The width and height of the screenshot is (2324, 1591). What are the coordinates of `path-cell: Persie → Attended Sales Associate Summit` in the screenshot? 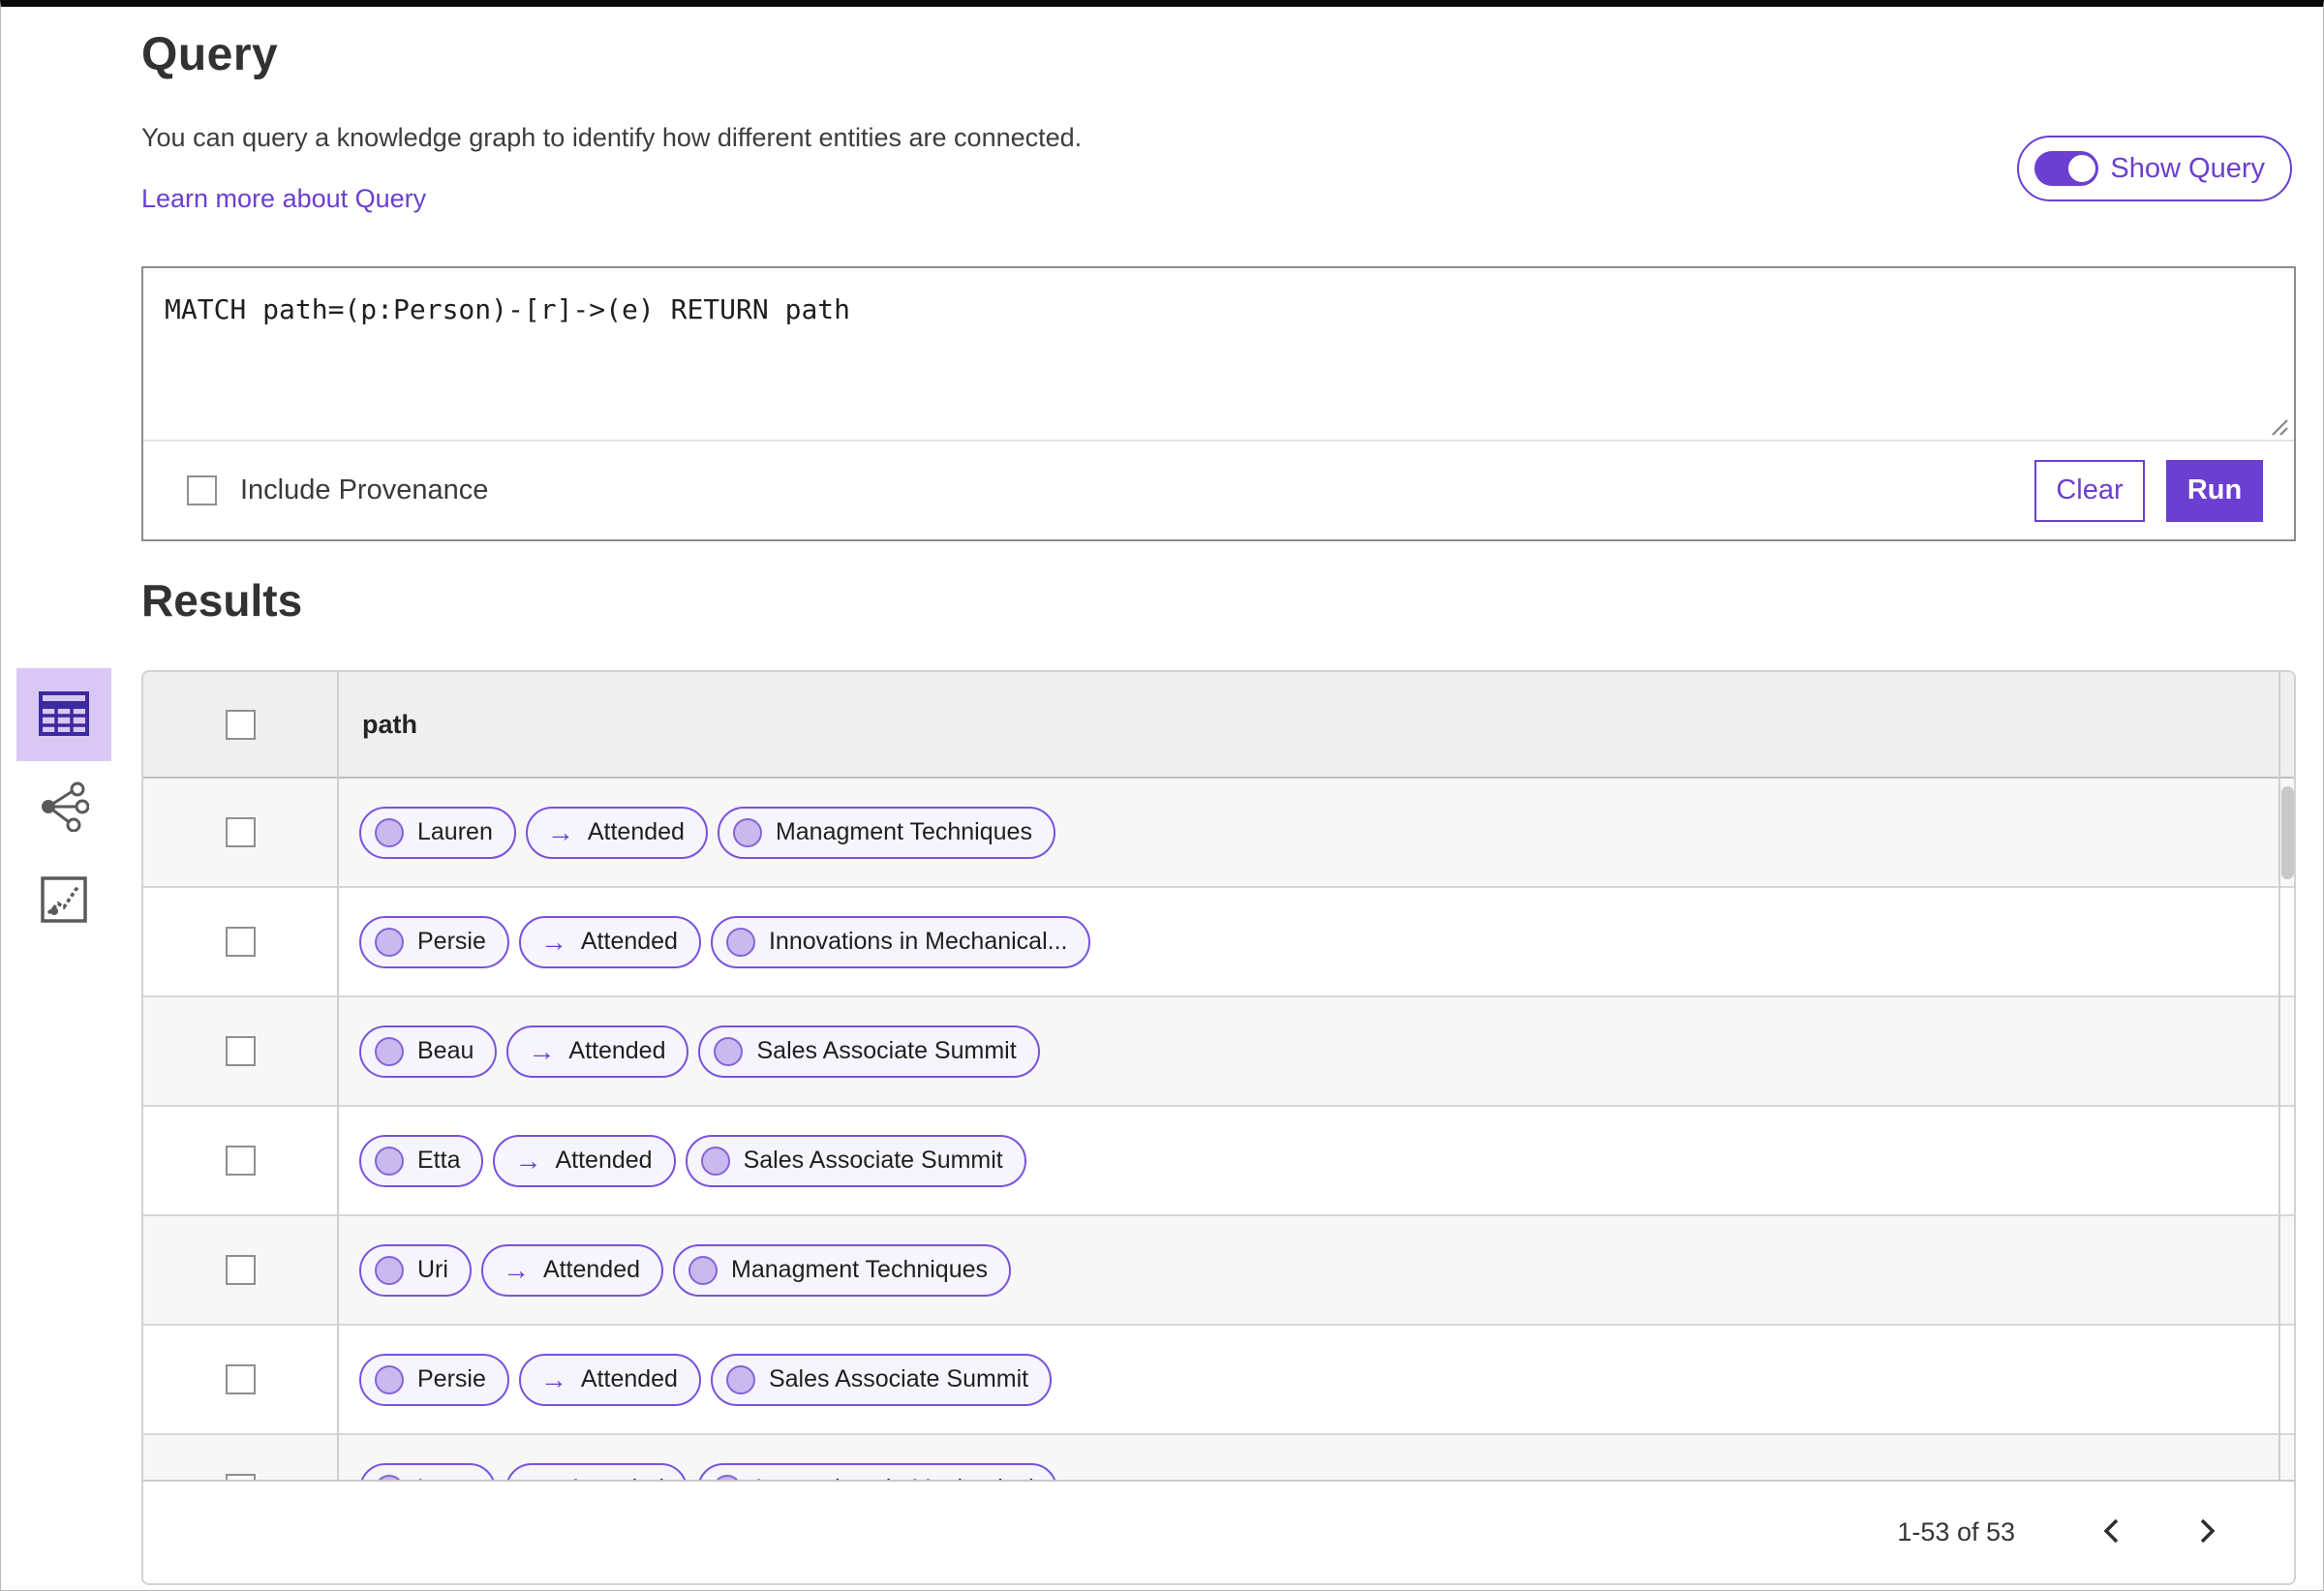 It's located at (695, 1379).